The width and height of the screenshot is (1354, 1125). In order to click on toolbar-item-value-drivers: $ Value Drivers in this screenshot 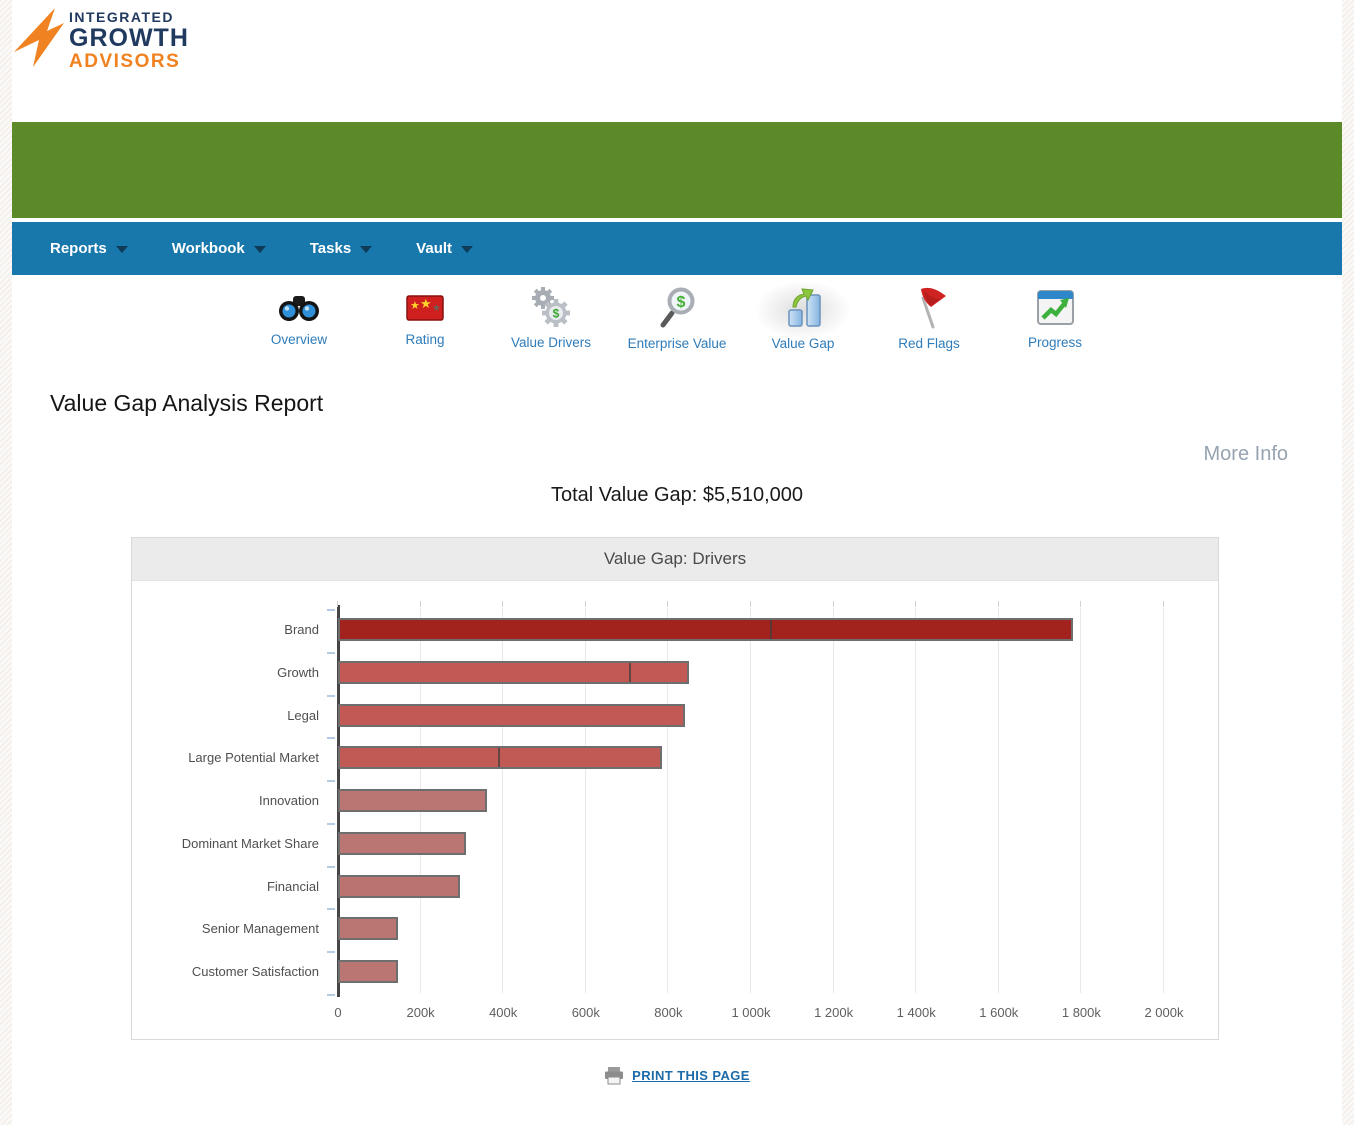, I will do `click(551, 316)`.